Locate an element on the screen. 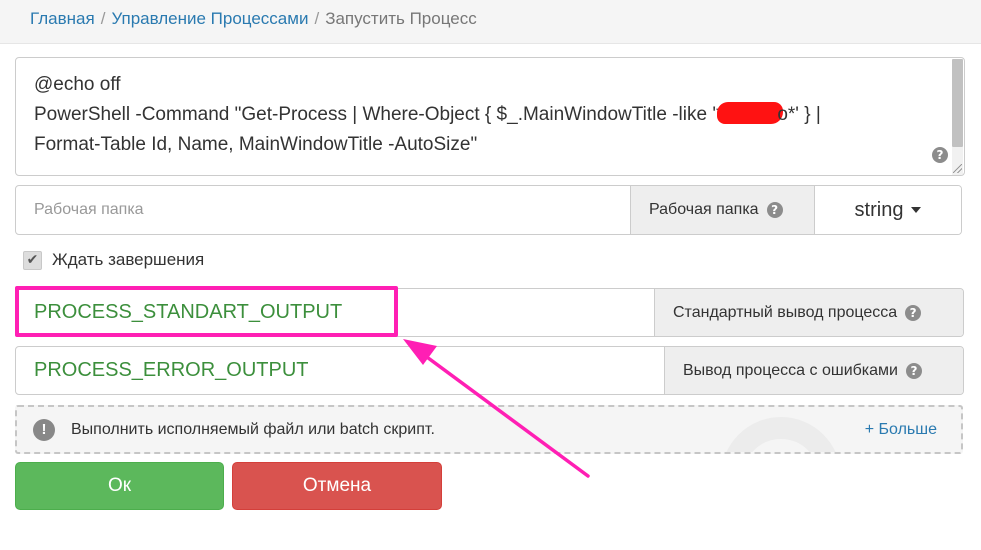 This screenshot has width=981, height=550. cancel-button: Отмена is located at coordinates (337, 486).